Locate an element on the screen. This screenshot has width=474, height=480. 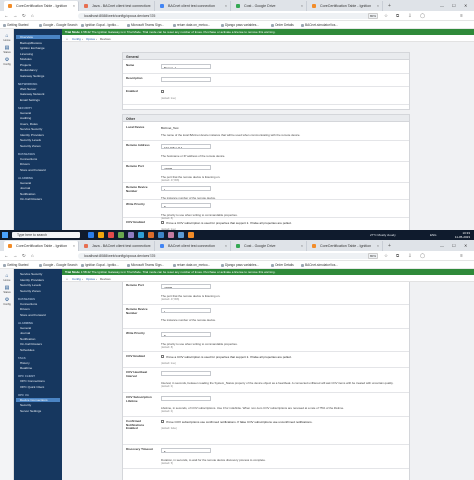
sidebar-item: Store and Forward is located at coordinates (33, 315).